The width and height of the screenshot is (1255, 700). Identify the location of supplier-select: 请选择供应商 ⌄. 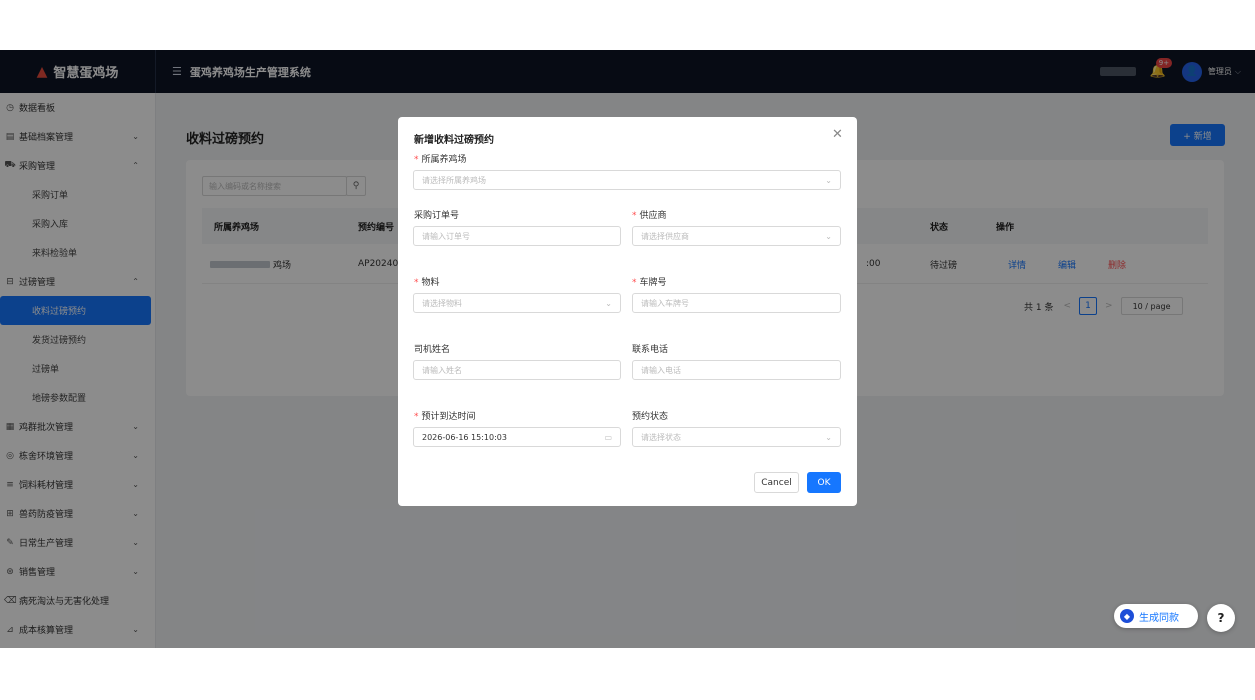
(736, 236).